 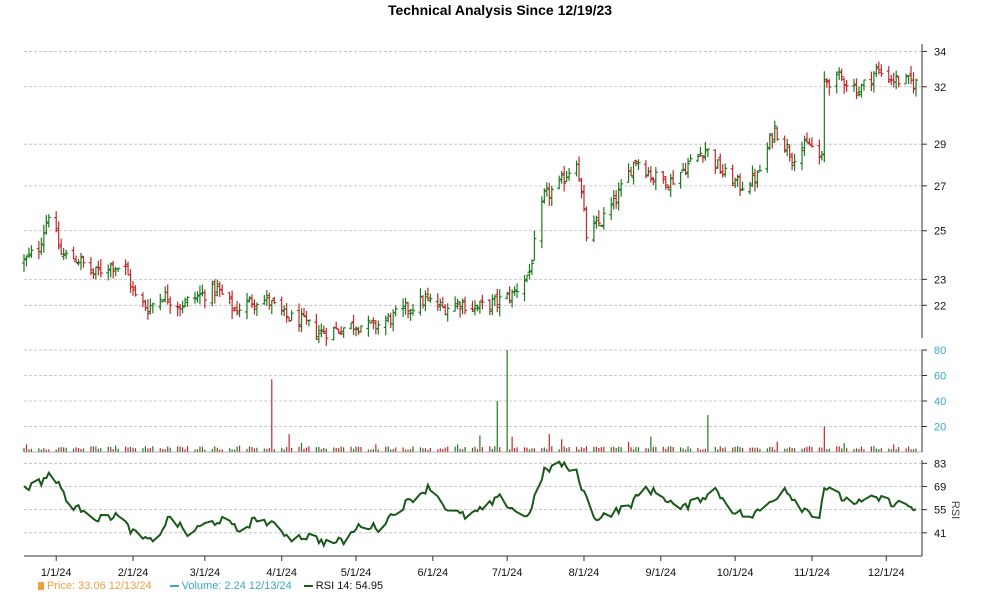 I want to click on price-tick-label: 27, so click(x=940, y=187).